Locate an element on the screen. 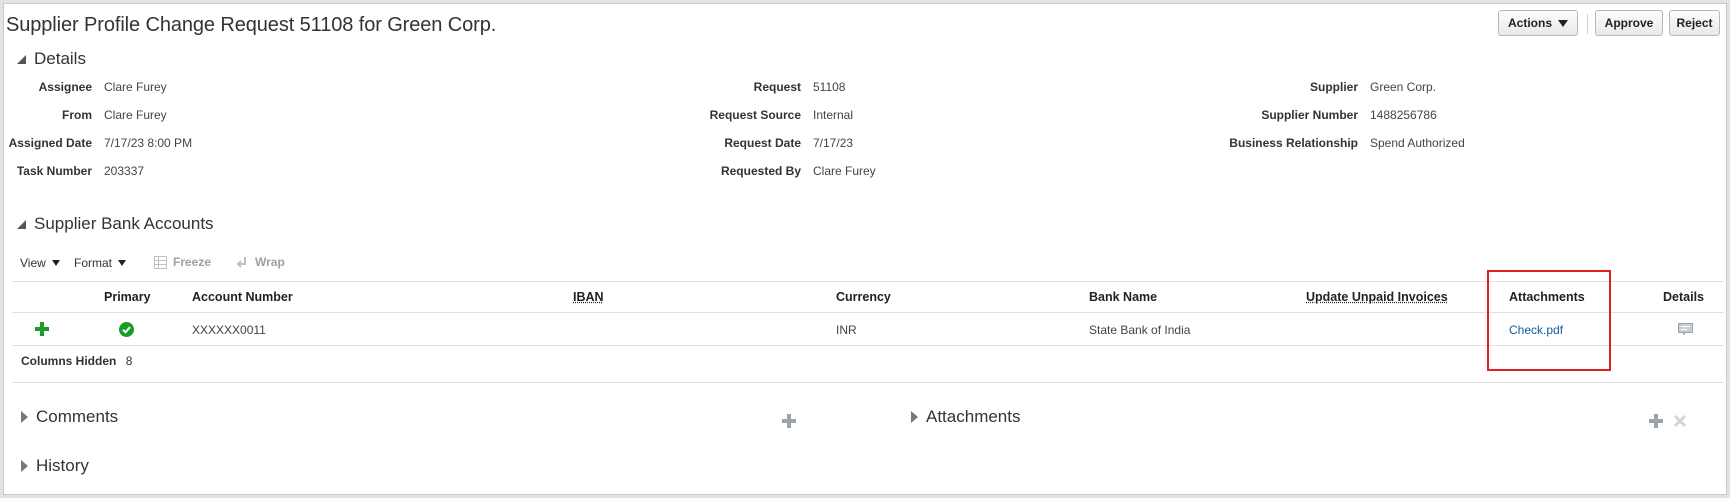 This screenshot has width=1730, height=498. freeze-button: Freeze is located at coordinates (182, 262).